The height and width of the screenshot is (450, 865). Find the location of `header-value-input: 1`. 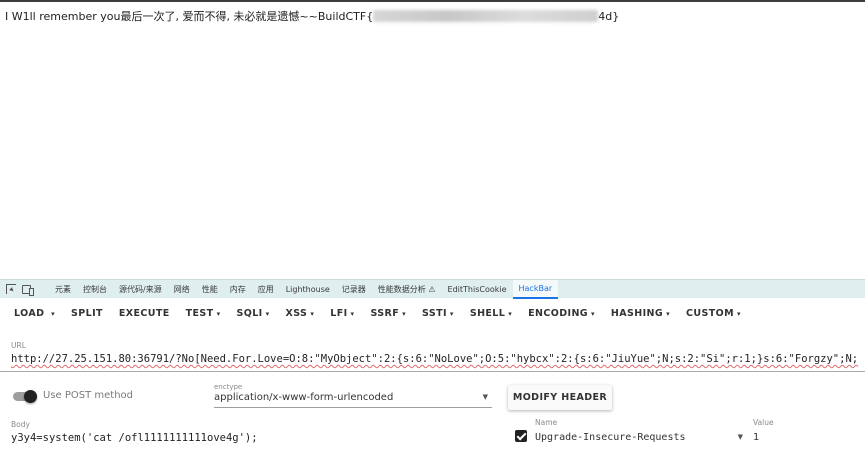

header-value-input: 1 is located at coordinates (756, 437).